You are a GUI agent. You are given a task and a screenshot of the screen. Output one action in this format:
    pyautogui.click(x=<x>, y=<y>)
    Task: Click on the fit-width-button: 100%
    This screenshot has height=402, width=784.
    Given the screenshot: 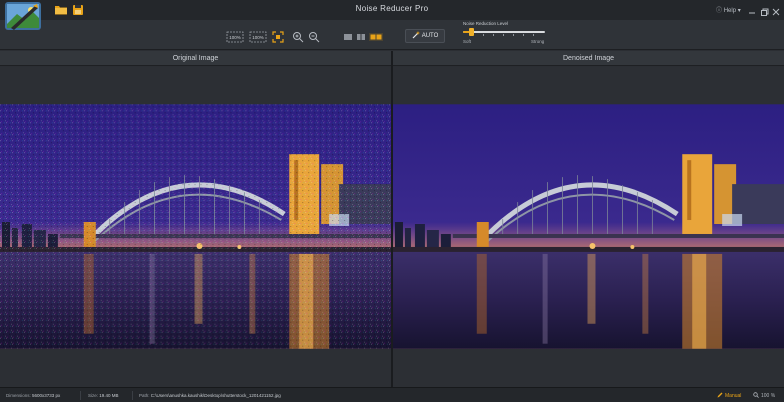 What is the action you would take?
    pyautogui.click(x=235, y=36)
    